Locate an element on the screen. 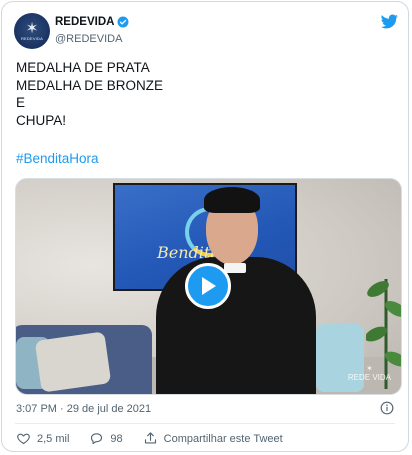 The image size is (412, 455). share-label: Compartilhar este Tweet is located at coordinates (223, 438).